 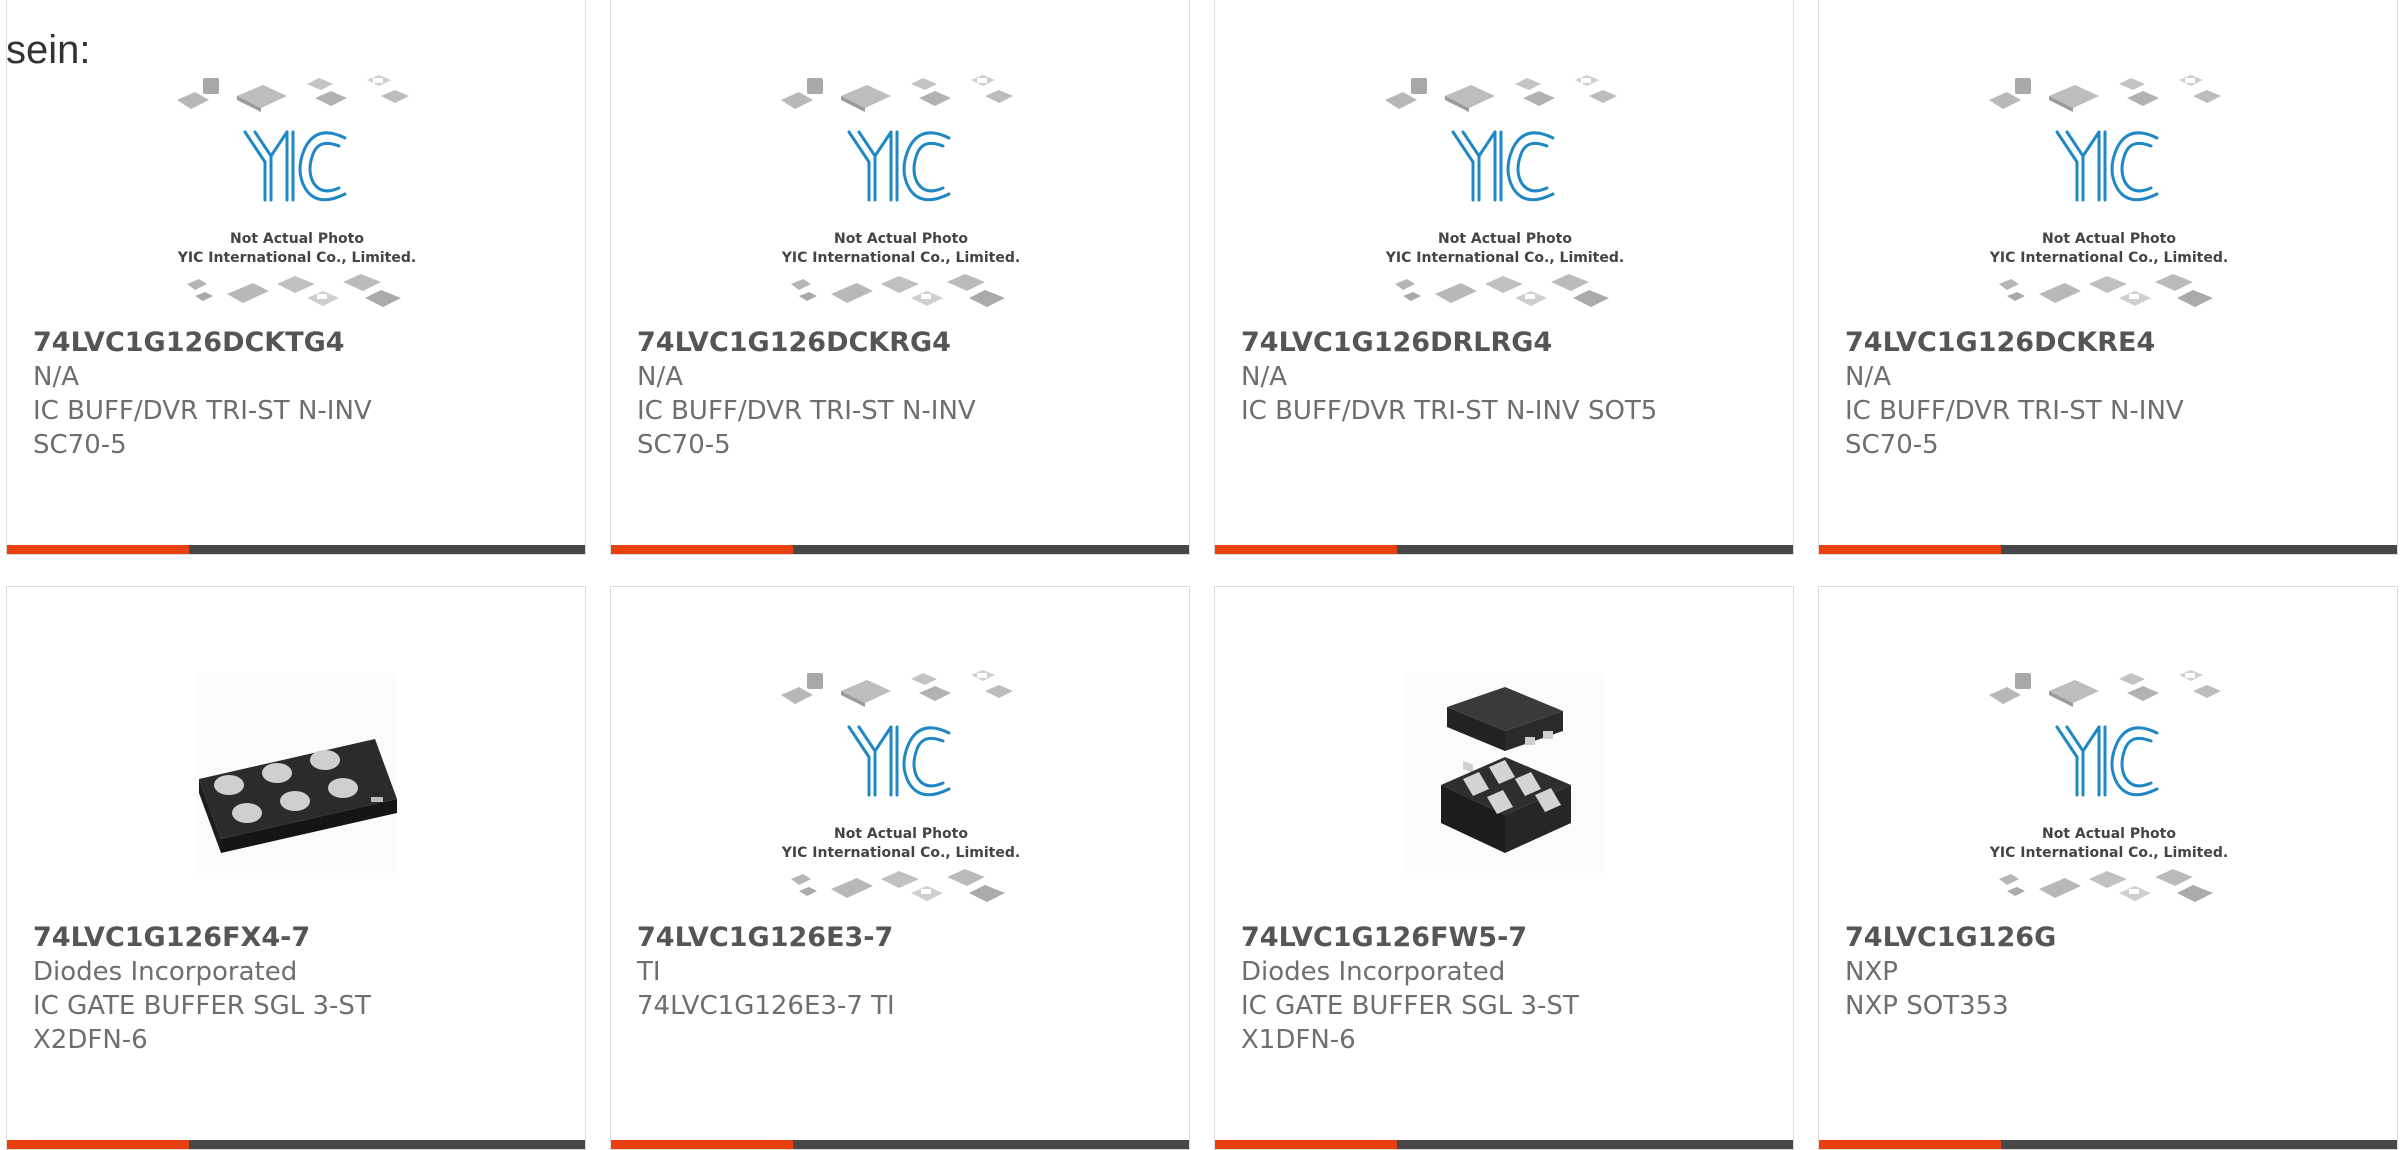 I want to click on part-number: 74LVC1G126DRLRG4, so click(x=1511, y=343).